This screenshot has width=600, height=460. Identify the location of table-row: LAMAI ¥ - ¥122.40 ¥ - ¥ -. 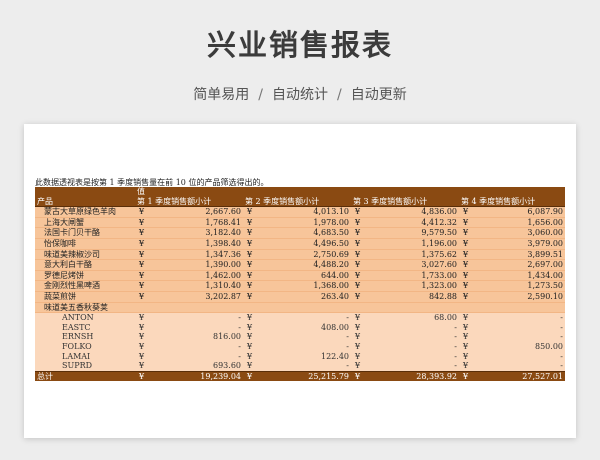
(300, 356).